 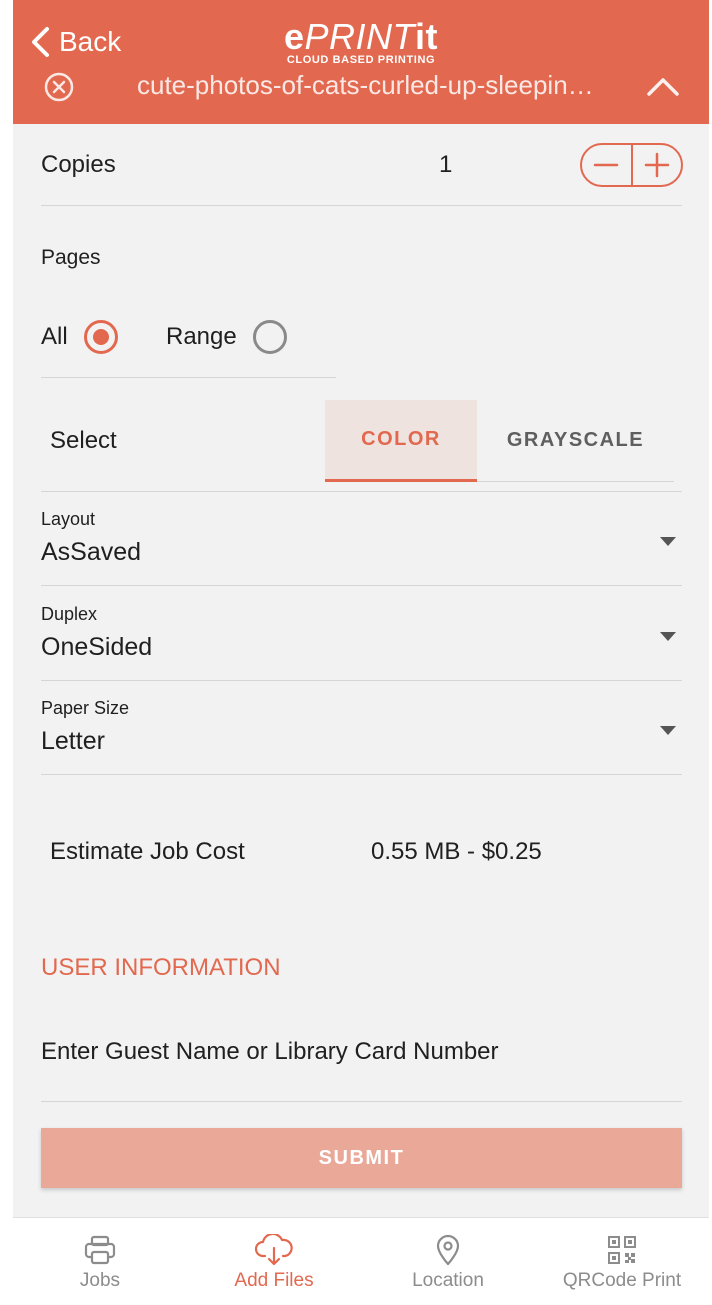 I want to click on qr-code-icon, so click(x=622, y=1250).